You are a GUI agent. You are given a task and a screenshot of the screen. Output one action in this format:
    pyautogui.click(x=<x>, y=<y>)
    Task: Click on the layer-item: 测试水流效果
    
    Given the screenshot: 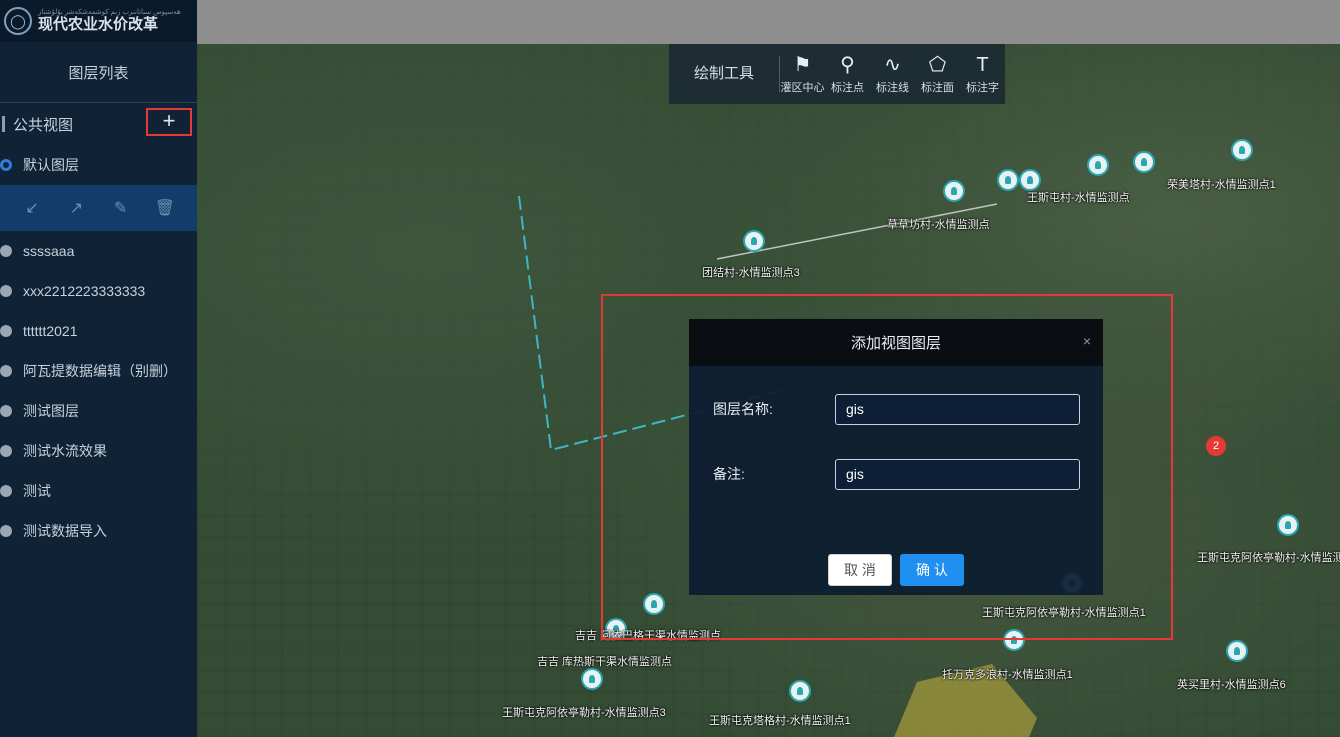 What is the action you would take?
    pyautogui.click(x=98, y=451)
    